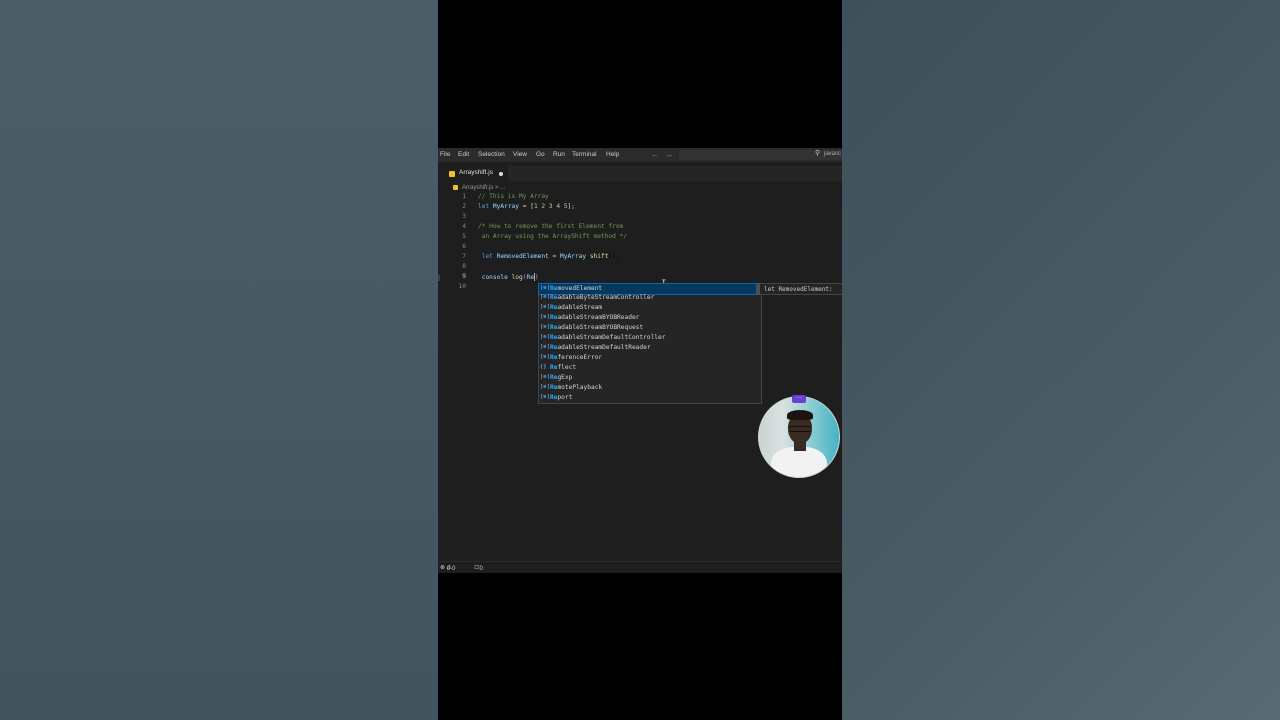 This screenshot has width=1280, height=720. What do you see at coordinates (600, 327) in the screenshot?
I see `suggestion-rest: adableStreamBYOBRequest` at bounding box center [600, 327].